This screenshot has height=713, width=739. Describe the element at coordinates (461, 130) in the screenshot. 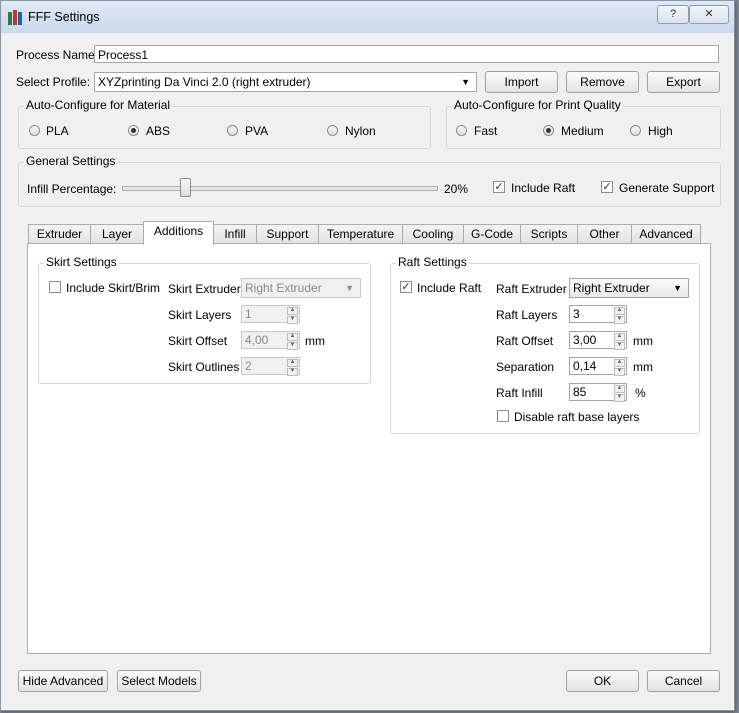

I see `radio-fast` at that location.